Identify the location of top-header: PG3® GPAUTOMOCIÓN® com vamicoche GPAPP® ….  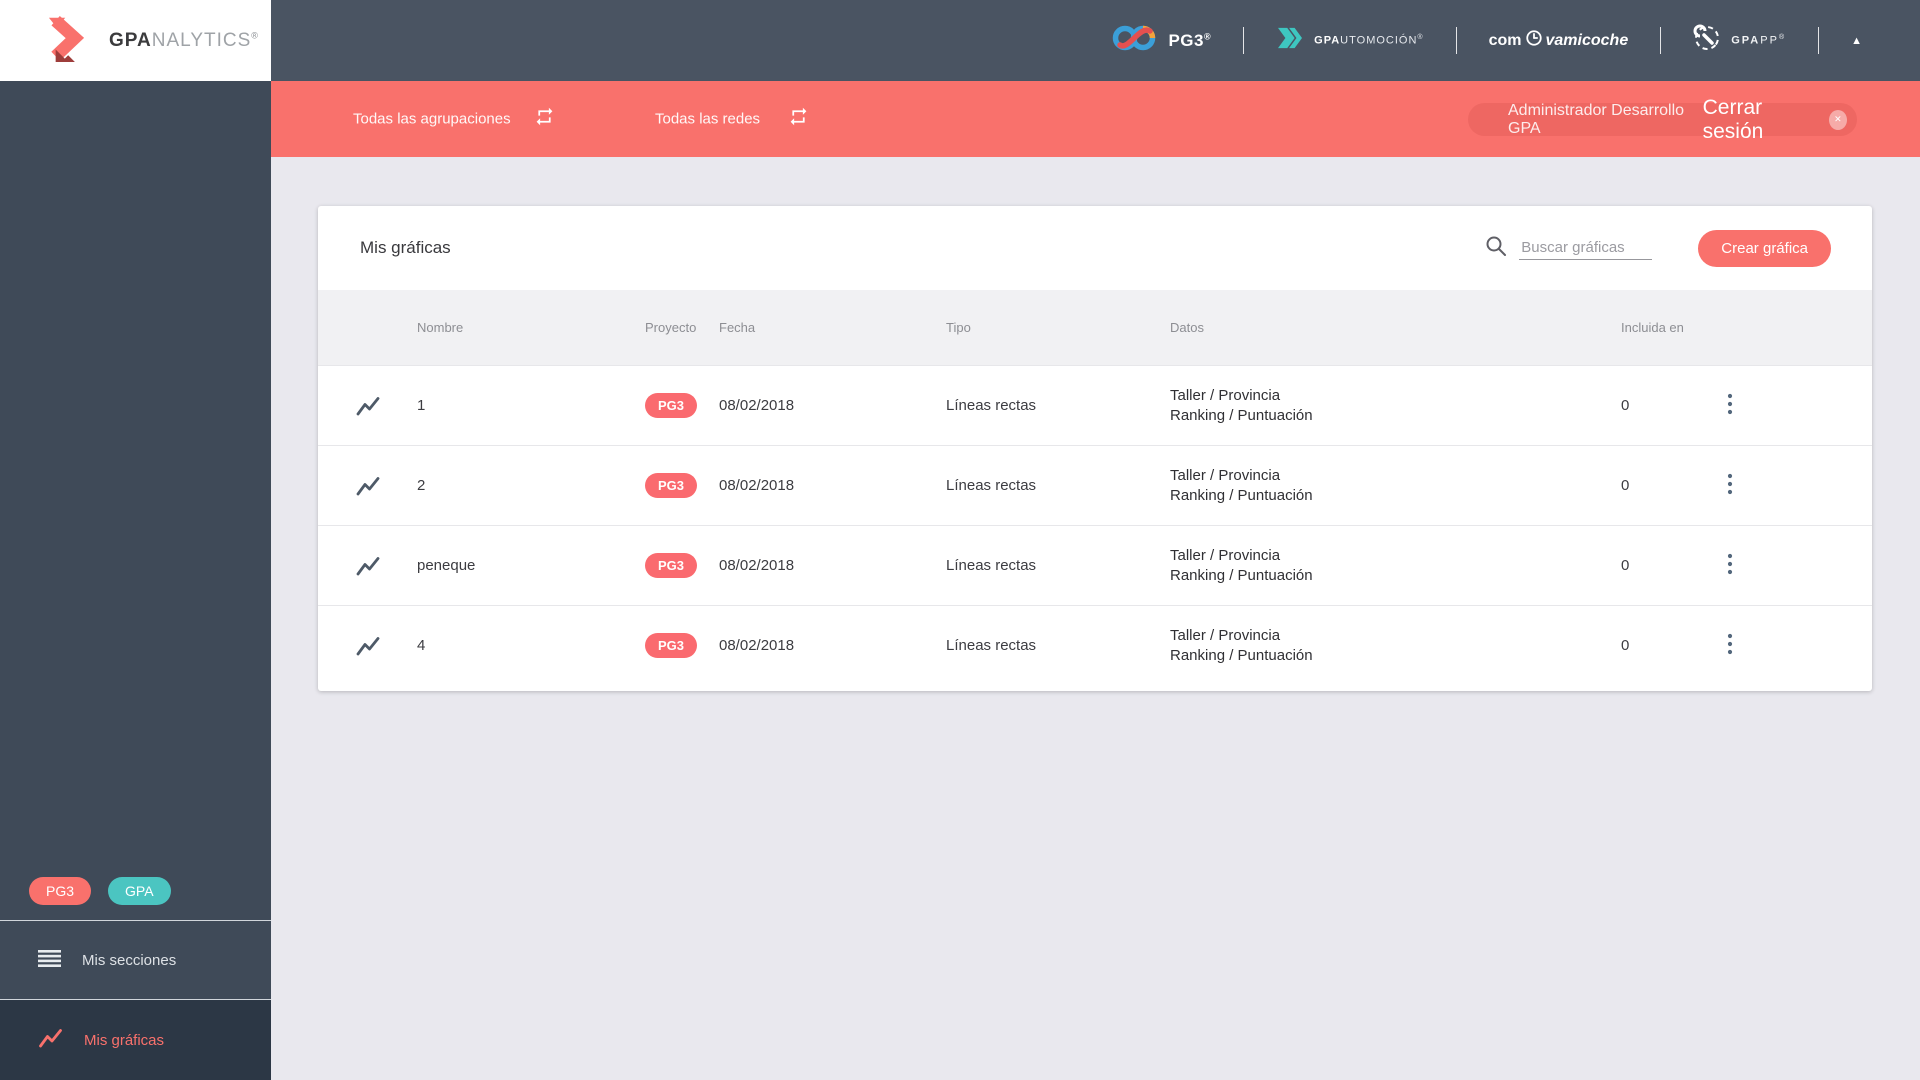
(1095, 40).